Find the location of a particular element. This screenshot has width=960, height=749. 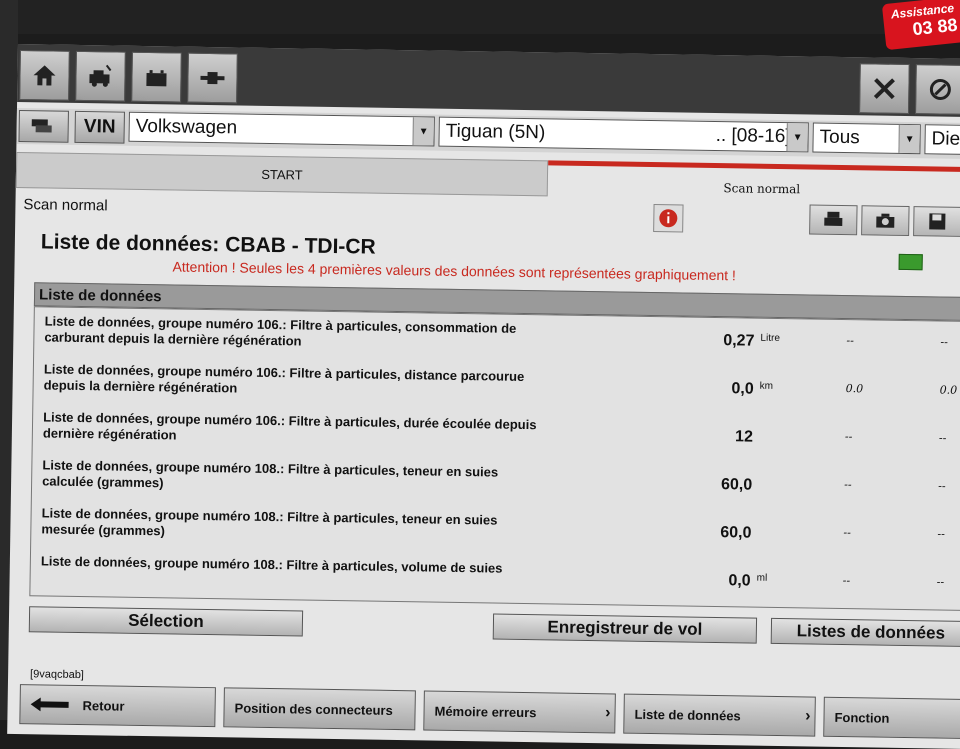

car-diagnosis-button is located at coordinates (100, 76).